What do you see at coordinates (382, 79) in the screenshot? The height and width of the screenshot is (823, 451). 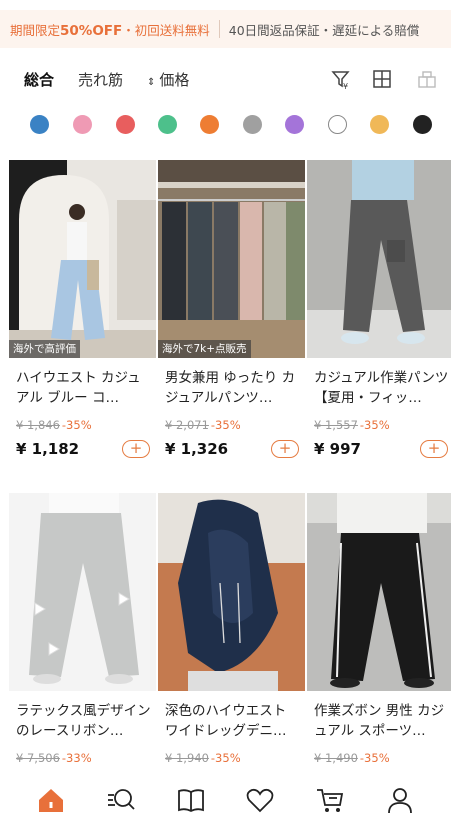 I see `grid-view-icon` at bounding box center [382, 79].